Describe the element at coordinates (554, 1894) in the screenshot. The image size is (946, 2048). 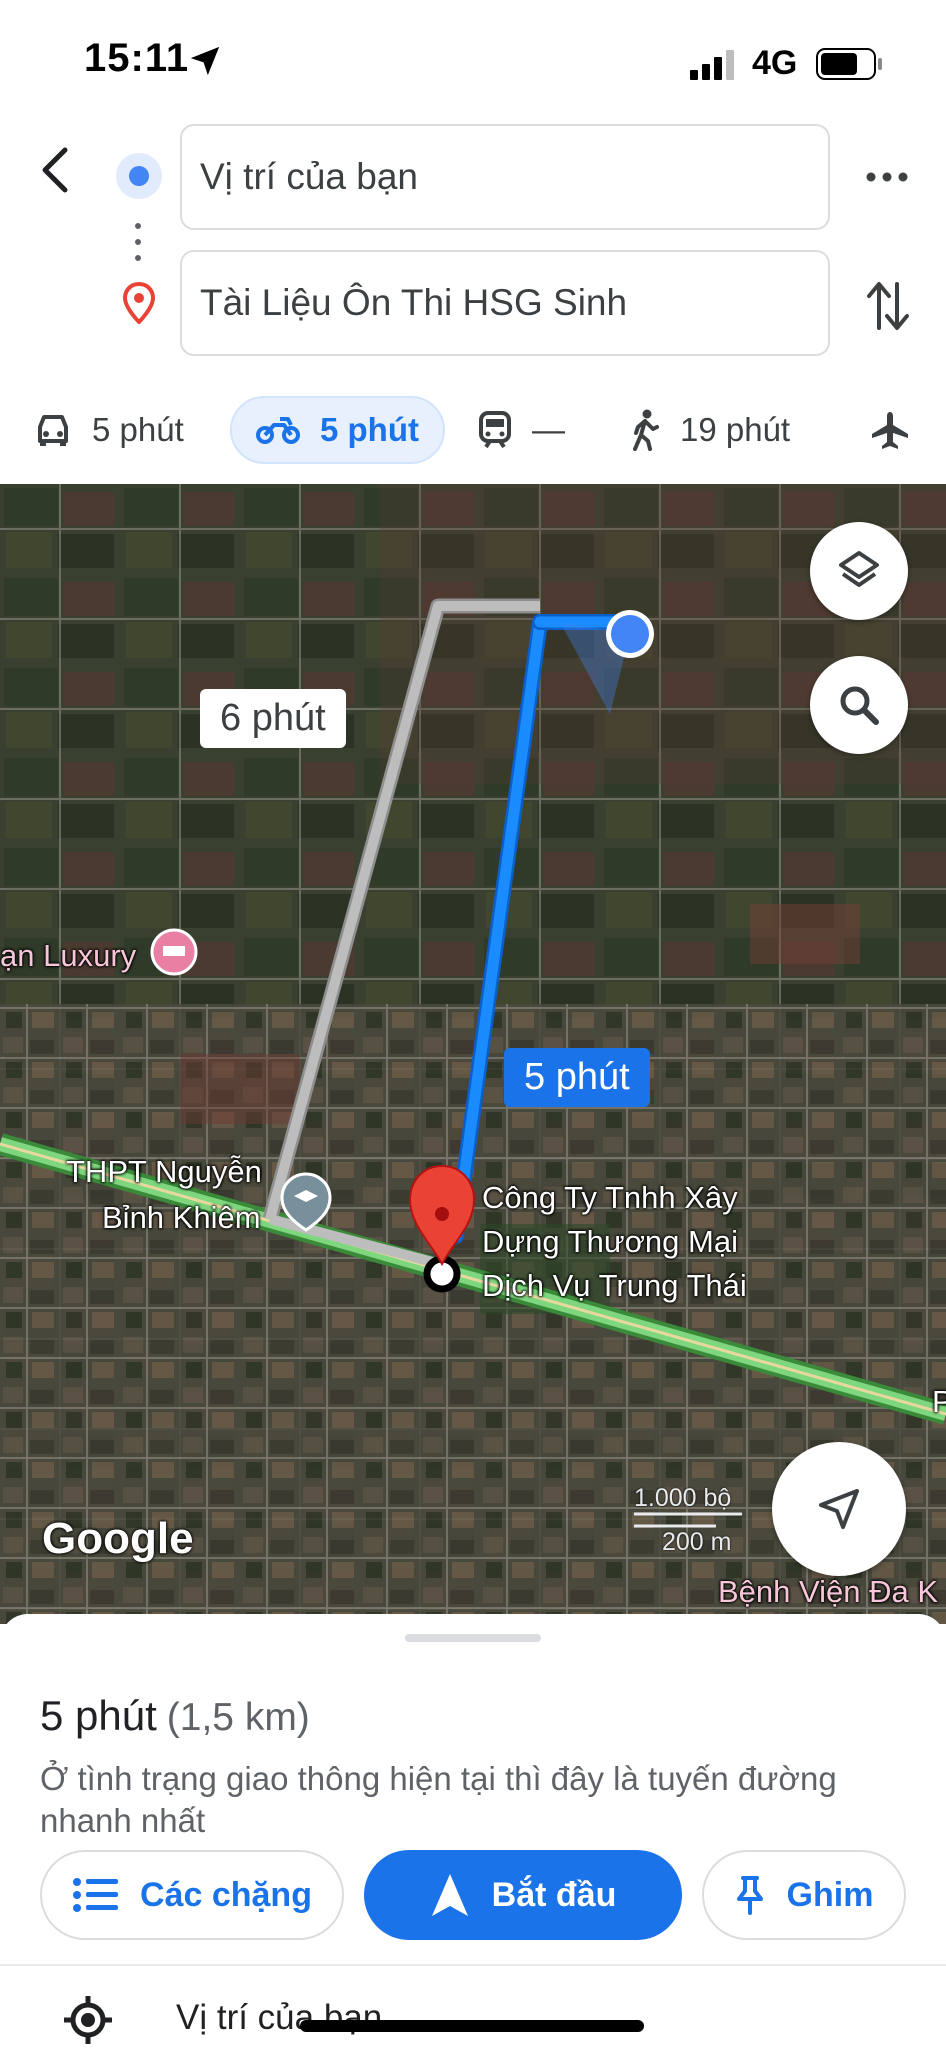
I see `start-label: Bắt đầu` at that location.